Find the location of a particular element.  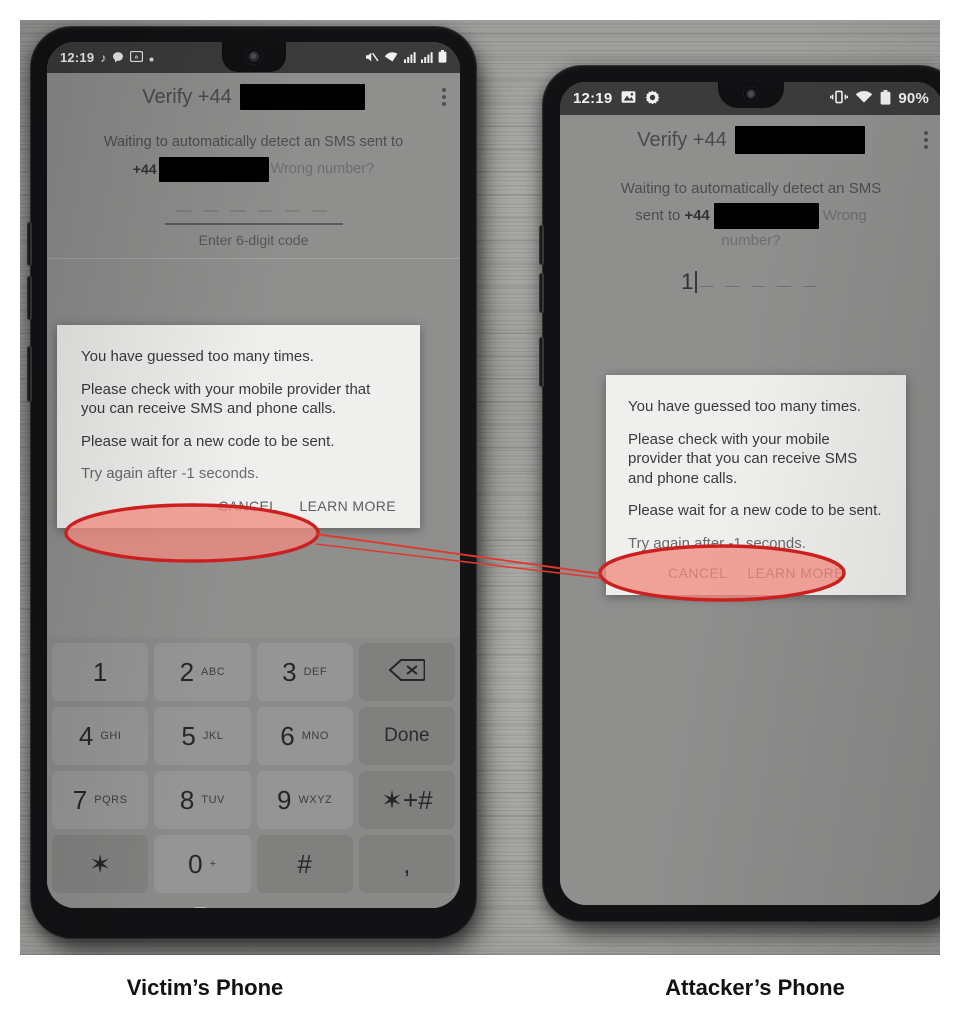

keypad-key-label: ✶ is located at coordinates (100, 864).